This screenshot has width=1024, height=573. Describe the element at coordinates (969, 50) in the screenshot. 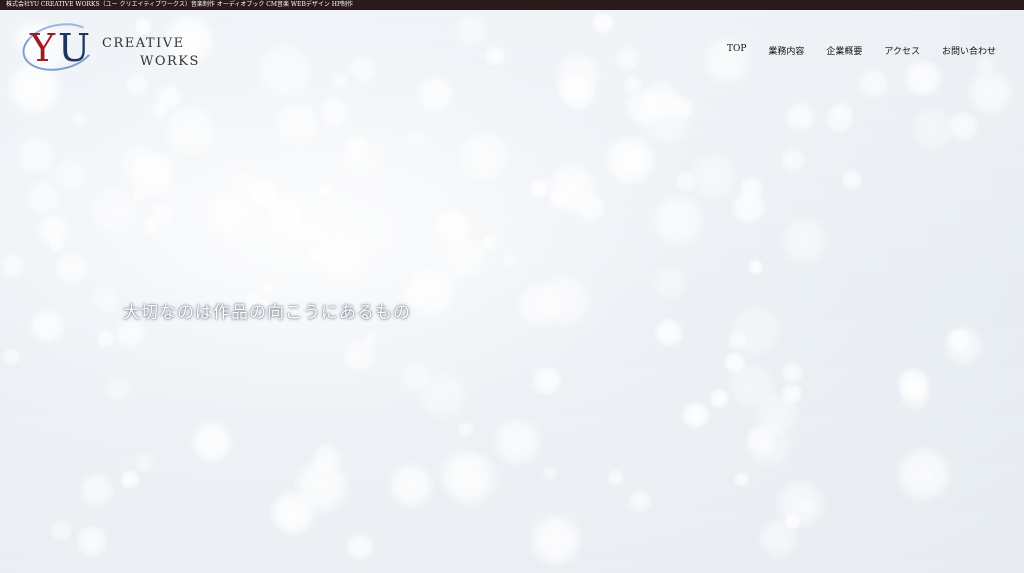

I see `nav-item-contact: お問い合わせ` at that location.